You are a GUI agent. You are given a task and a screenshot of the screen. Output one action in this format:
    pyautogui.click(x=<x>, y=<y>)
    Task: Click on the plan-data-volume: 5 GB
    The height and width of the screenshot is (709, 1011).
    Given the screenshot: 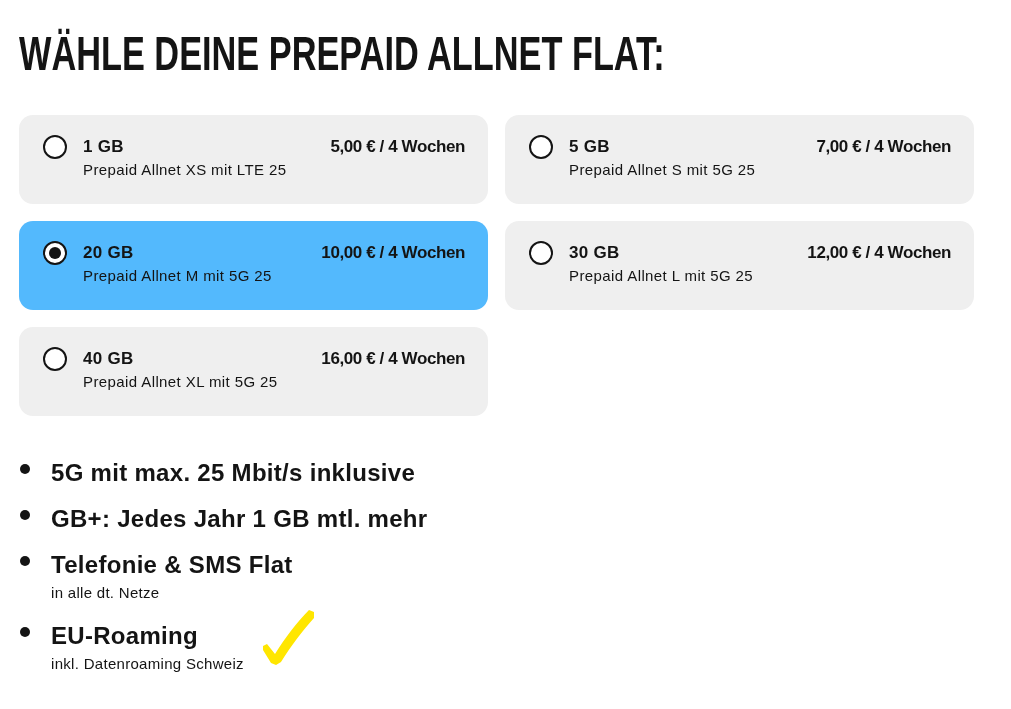 What is the action you would take?
    pyautogui.click(x=589, y=147)
    